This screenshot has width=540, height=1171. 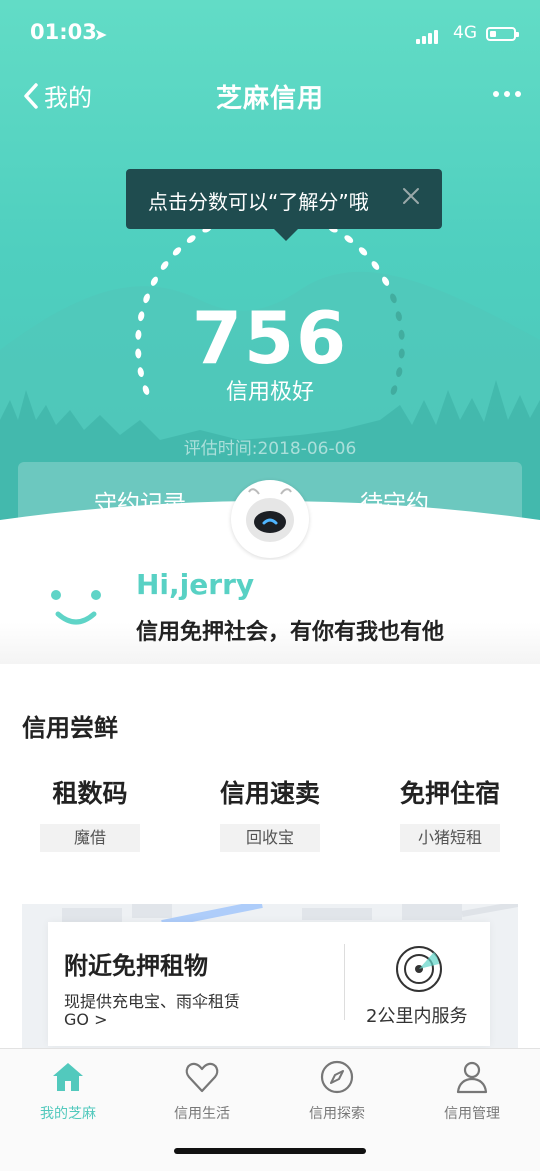 What do you see at coordinates (101, 34) in the screenshot?
I see `location-arrow-icon: ➤` at bounding box center [101, 34].